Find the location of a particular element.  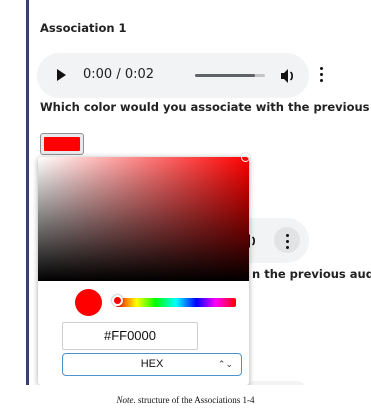

select-arrows-icon: ⌃⌄ is located at coordinates (225, 364).